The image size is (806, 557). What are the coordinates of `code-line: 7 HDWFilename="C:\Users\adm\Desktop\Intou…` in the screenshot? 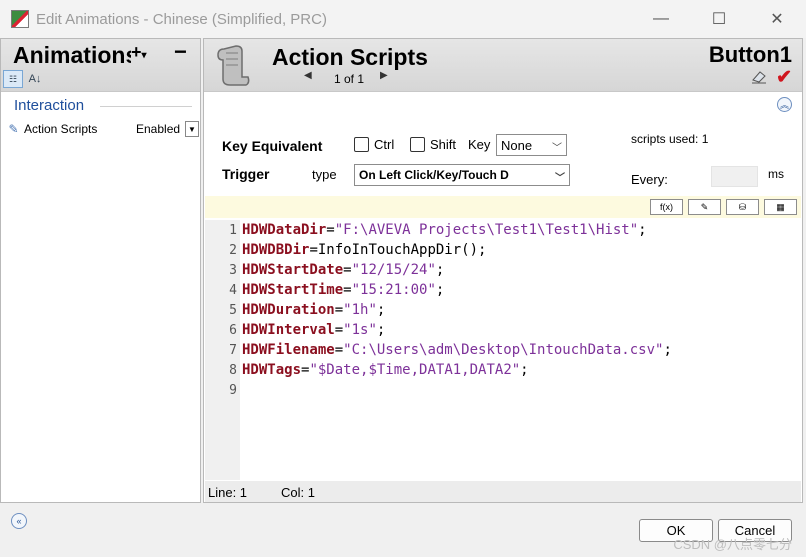 It's located at (450, 350).